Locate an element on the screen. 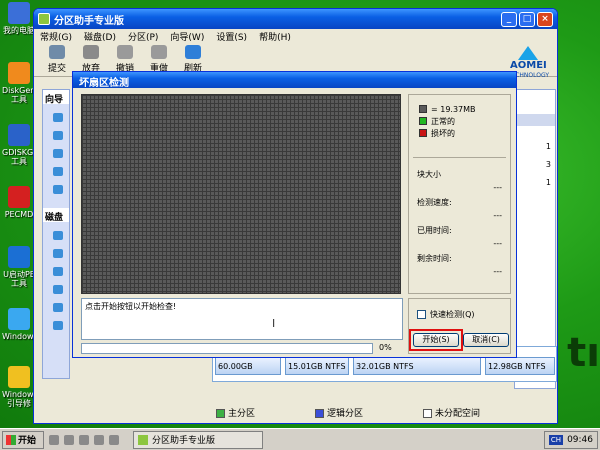 The width and height of the screenshot is (600, 450). pecmd-icon is located at coordinates (19, 197).